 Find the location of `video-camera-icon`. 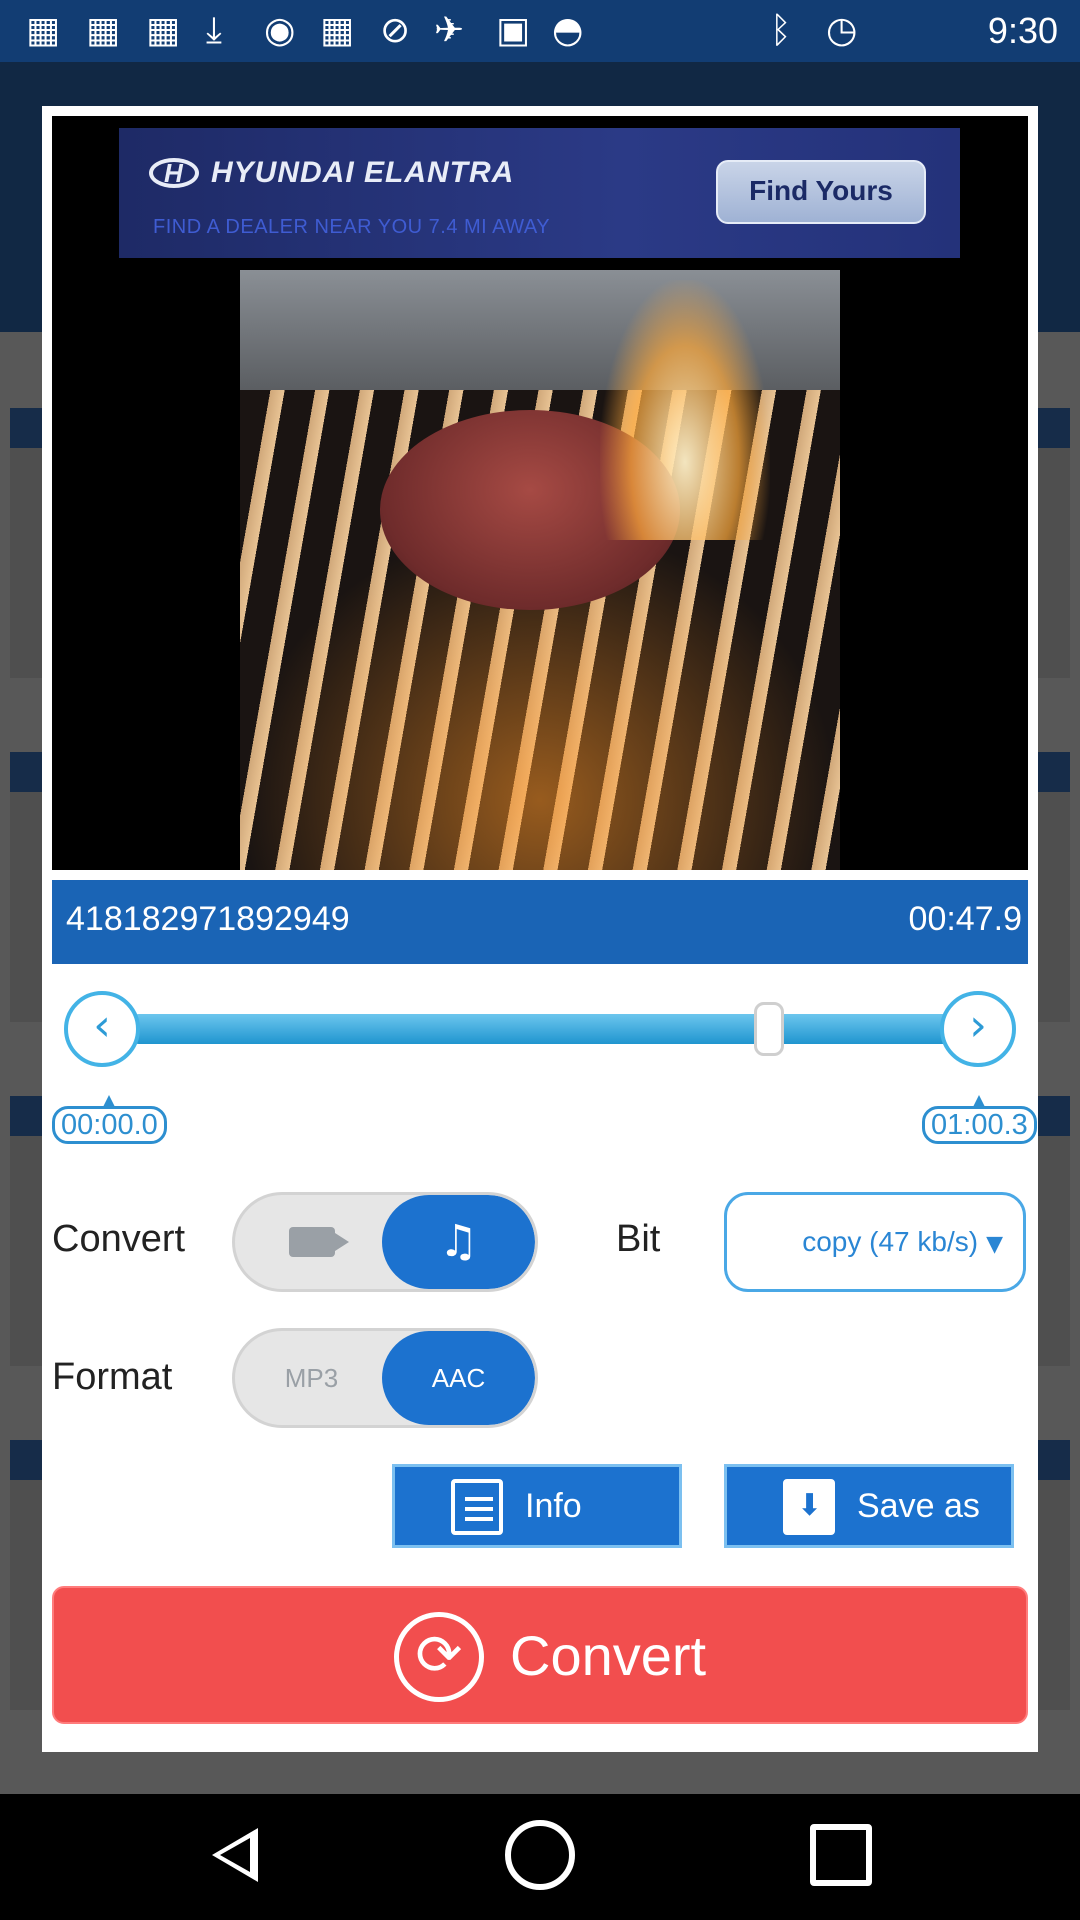

video-camera-icon is located at coordinates (318, 1241).